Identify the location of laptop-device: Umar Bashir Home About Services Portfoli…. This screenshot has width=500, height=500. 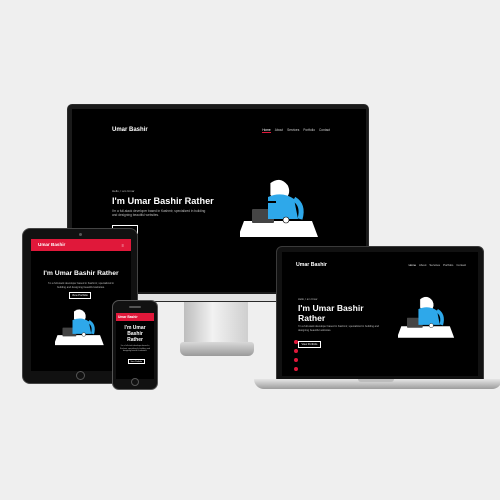
(380, 313).